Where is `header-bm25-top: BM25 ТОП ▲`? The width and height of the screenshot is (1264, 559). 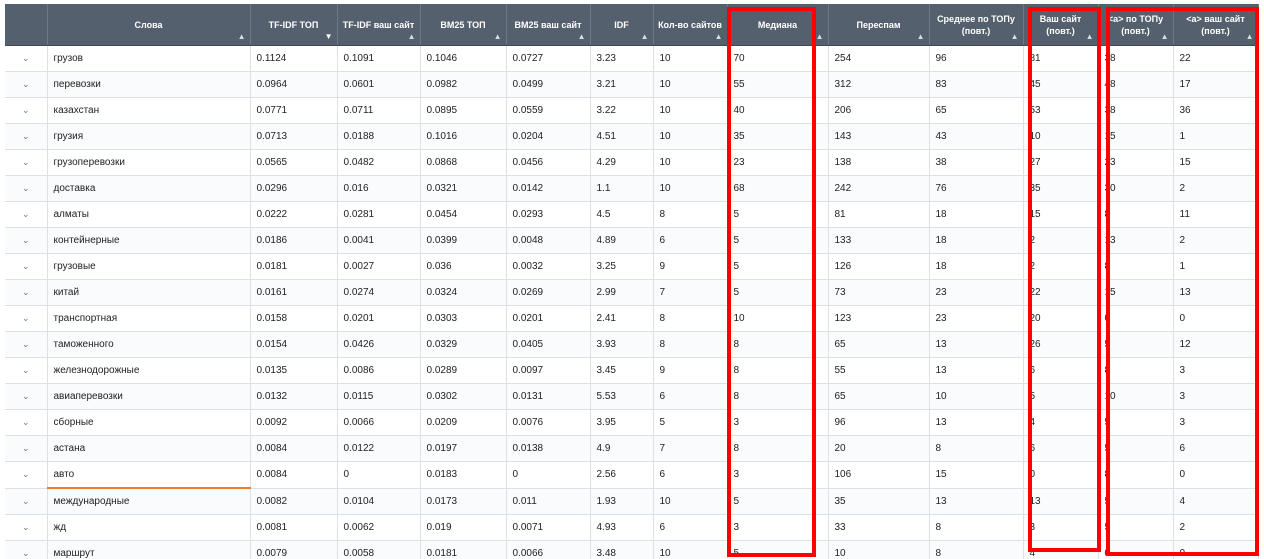
header-bm25-top: BM25 ТОП ▲ is located at coordinates (463, 25).